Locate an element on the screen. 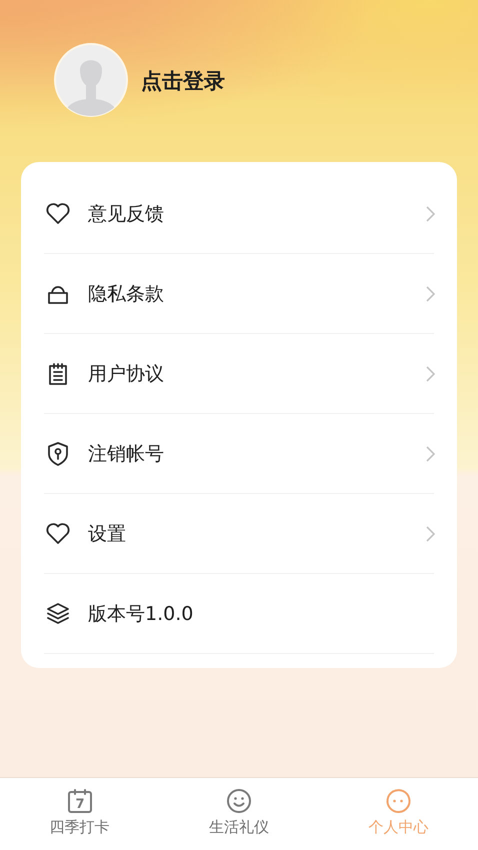 The width and height of the screenshot is (478, 850). menu-item: 注销帐号 is located at coordinates (239, 454).